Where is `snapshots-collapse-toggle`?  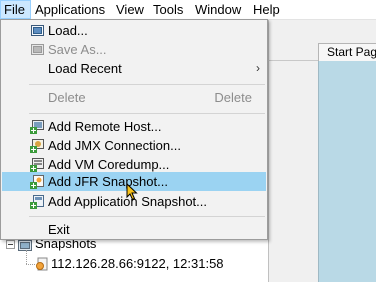 snapshots-collapse-toggle is located at coordinates (10, 244).